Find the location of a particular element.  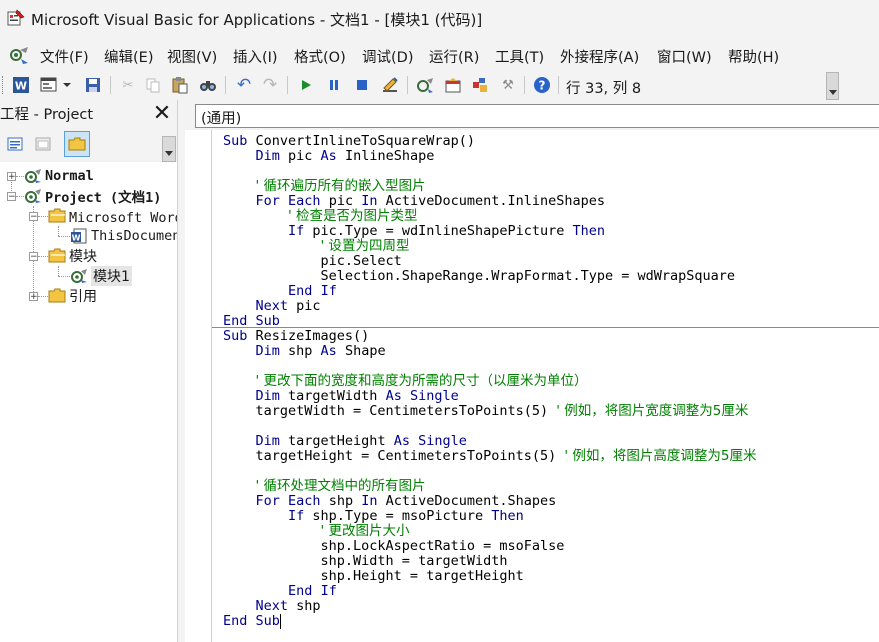

code-line: shp.LockAspectRatio = msoFalse is located at coordinates (394, 546).